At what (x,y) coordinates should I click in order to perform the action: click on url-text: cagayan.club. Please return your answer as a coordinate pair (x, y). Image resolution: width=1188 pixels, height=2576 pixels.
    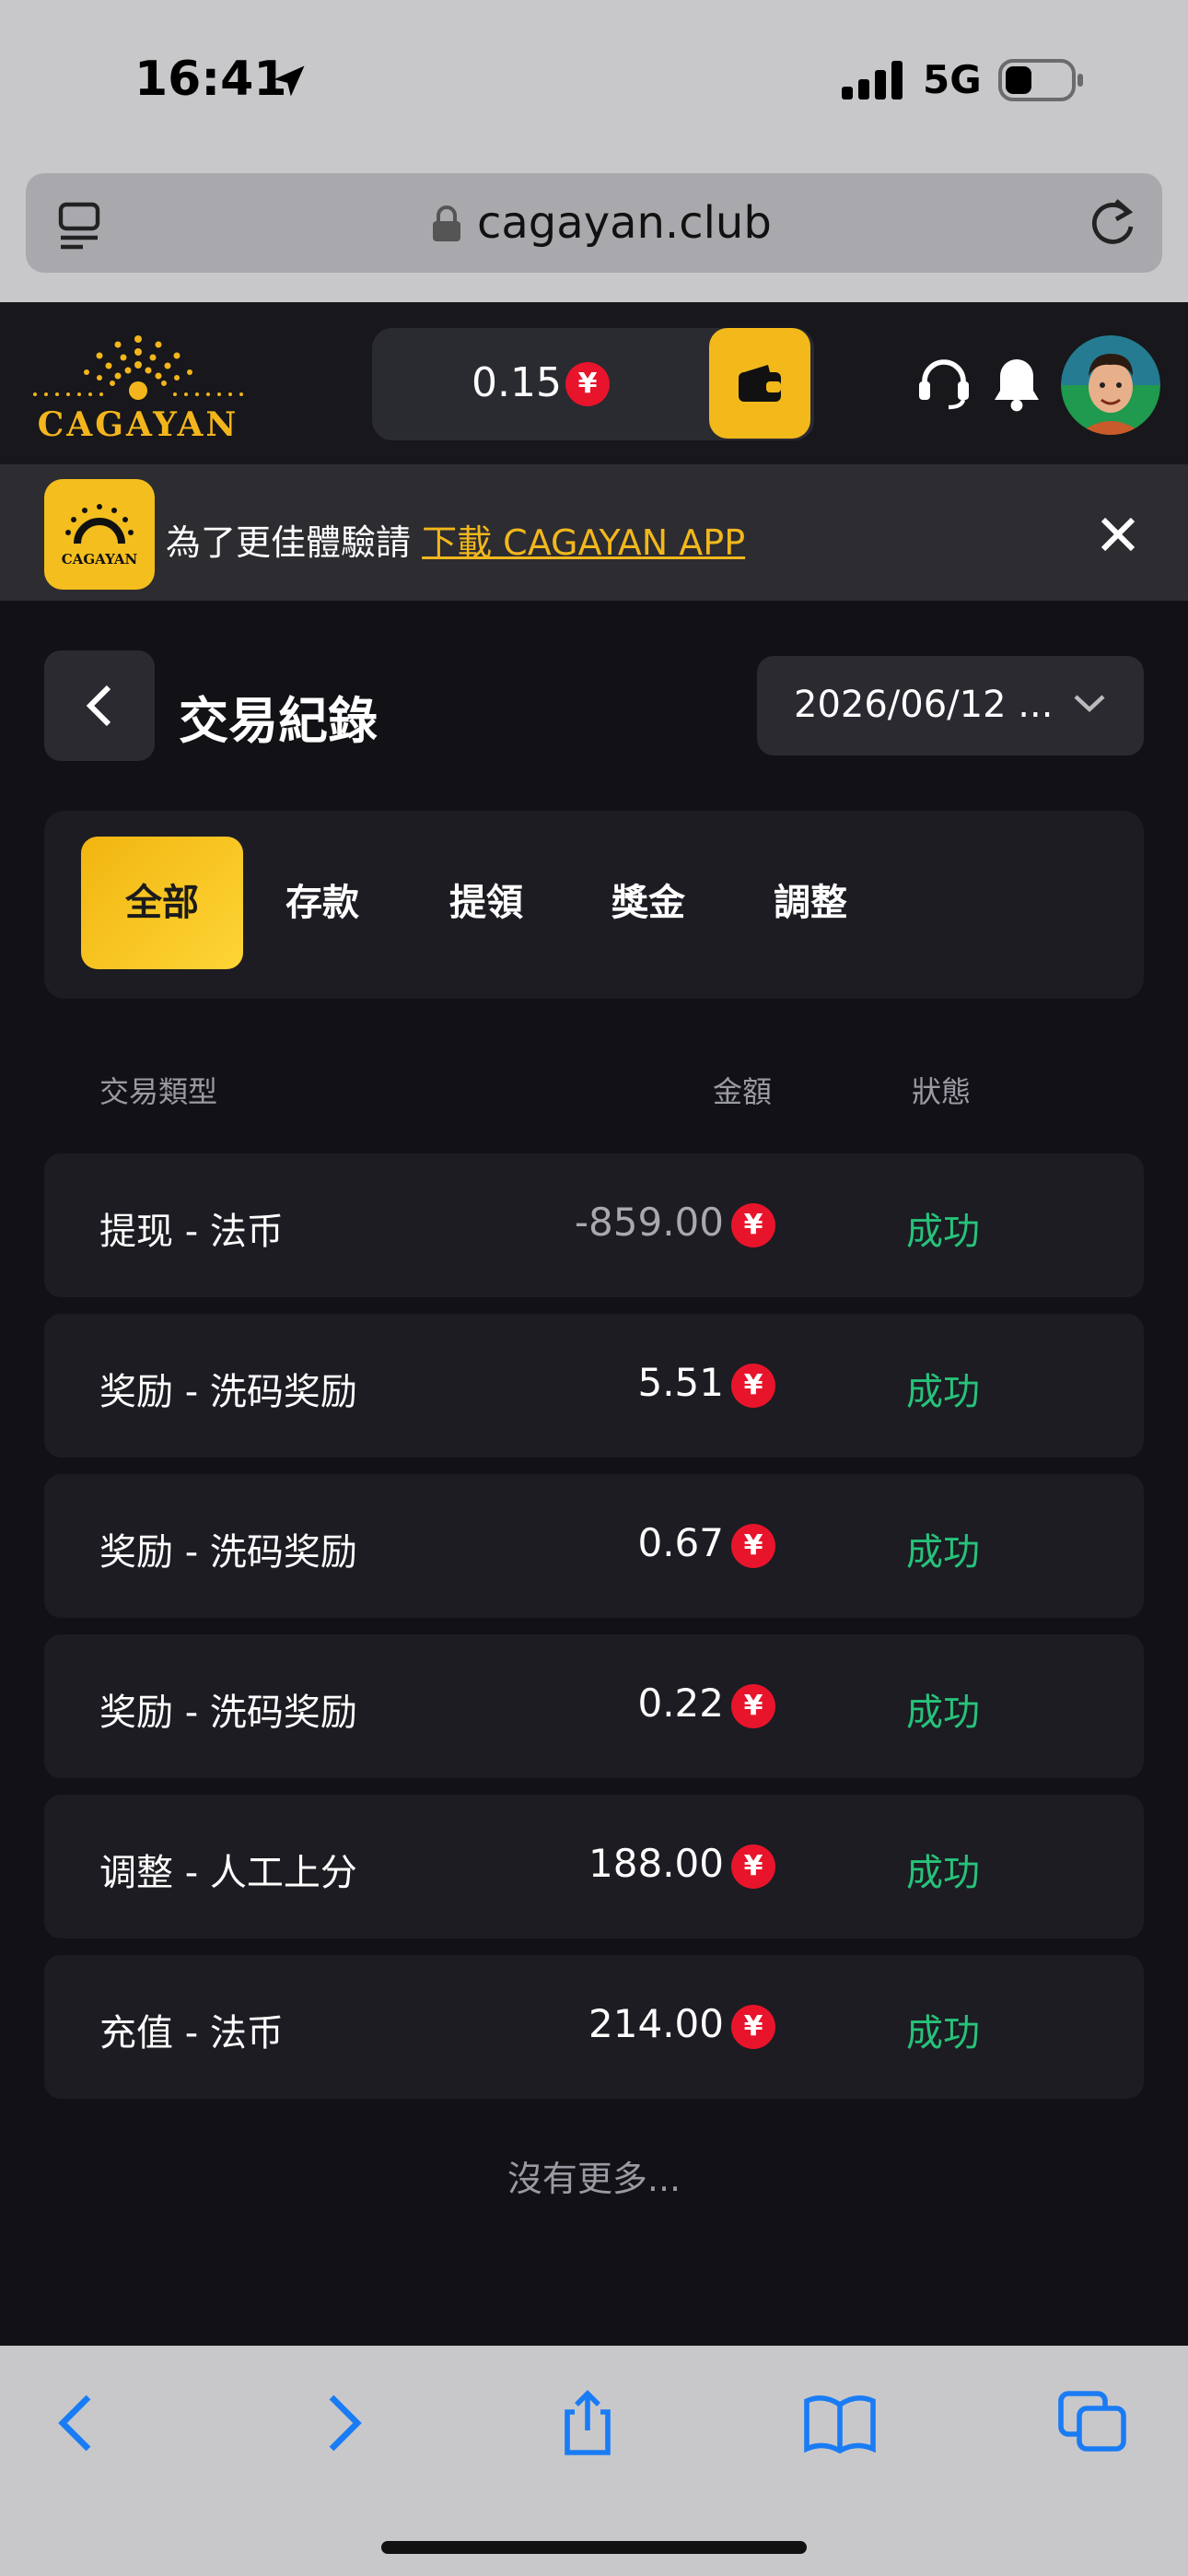
    Looking at the image, I should click on (624, 223).